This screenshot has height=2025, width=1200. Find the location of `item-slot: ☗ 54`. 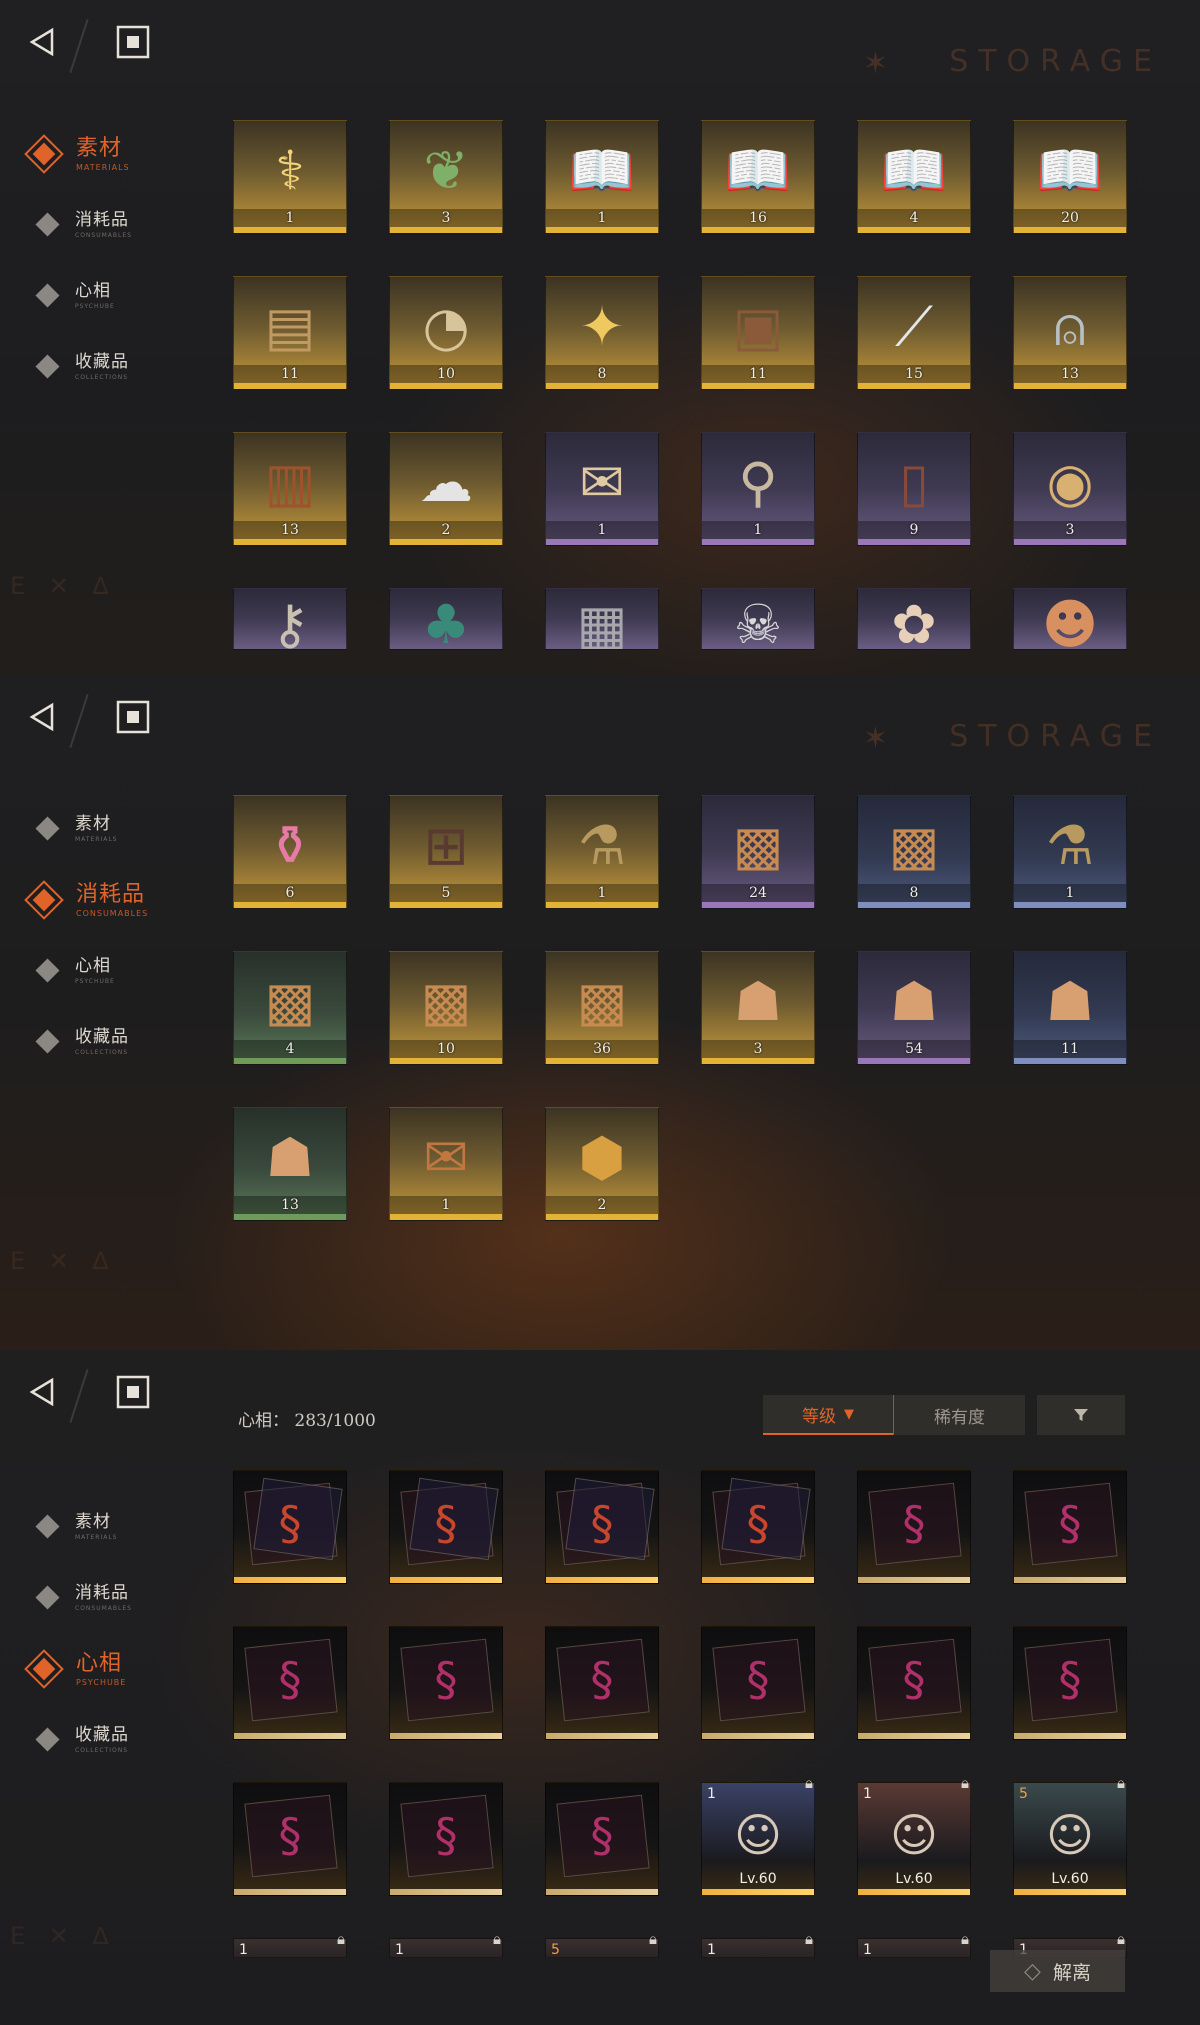

item-slot: ☗ 54 is located at coordinates (914, 1008).